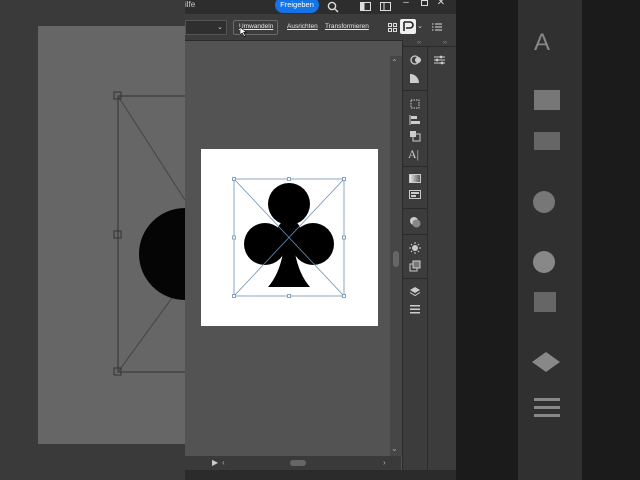 This screenshot has height=480, width=640. I want to click on layers-icon, so click(415, 292).